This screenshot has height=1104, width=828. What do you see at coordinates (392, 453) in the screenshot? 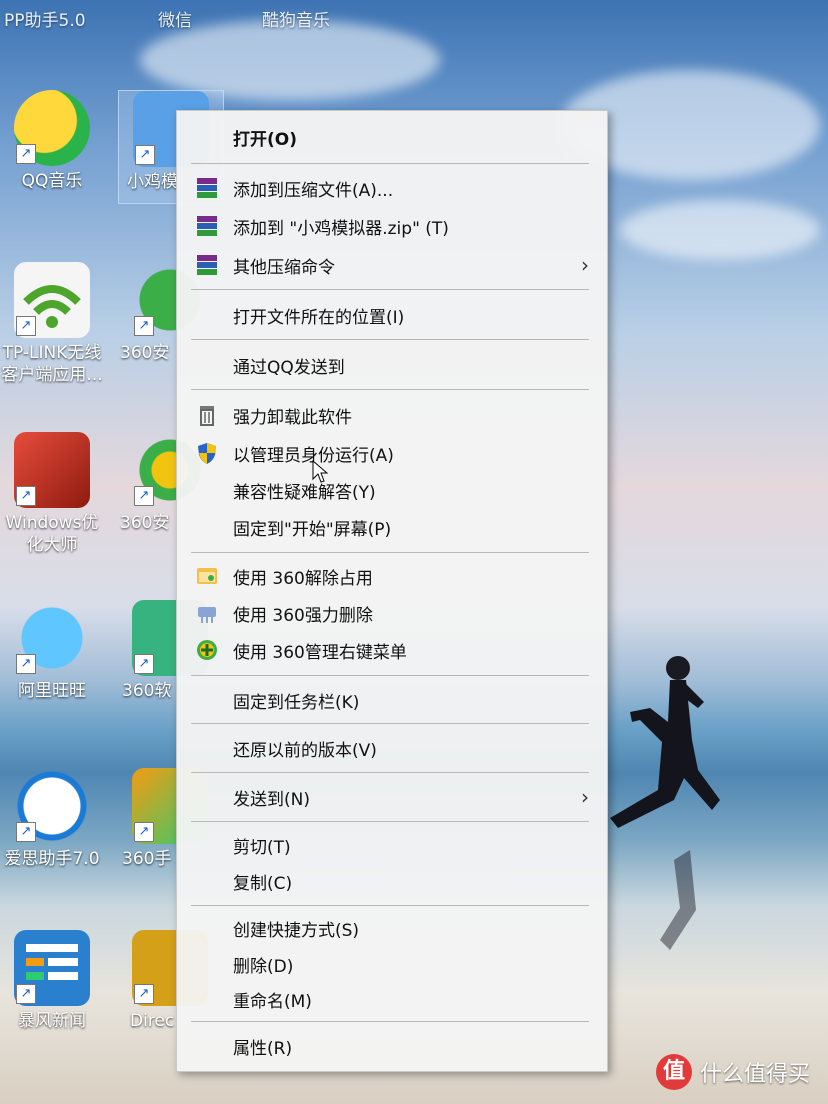
I see `menu-item-run-admin: 以管理员身份运行(A)` at bounding box center [392, 453].